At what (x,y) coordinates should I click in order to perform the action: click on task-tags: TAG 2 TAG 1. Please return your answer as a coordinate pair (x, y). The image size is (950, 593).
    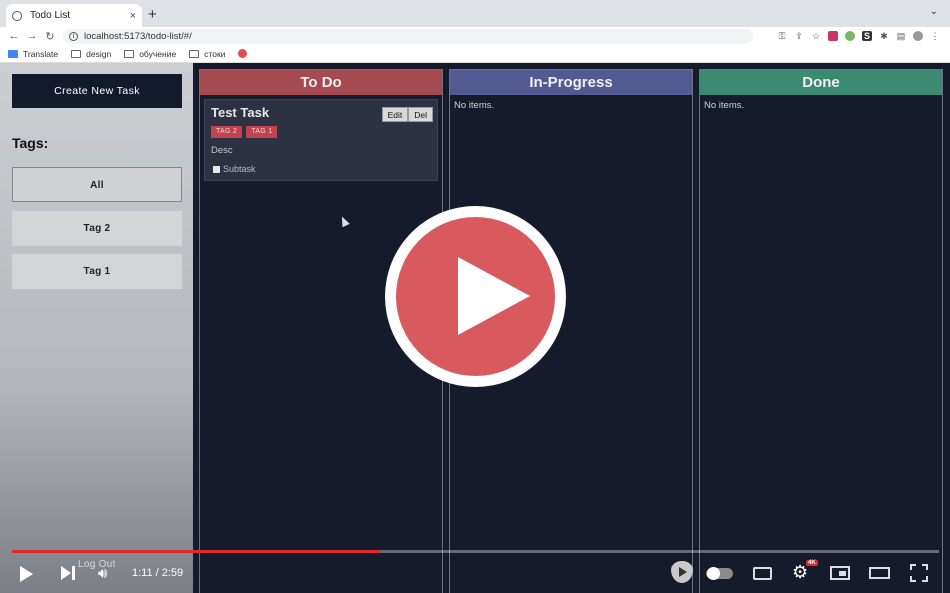
    Looking at the image, I should click on (246, 132).